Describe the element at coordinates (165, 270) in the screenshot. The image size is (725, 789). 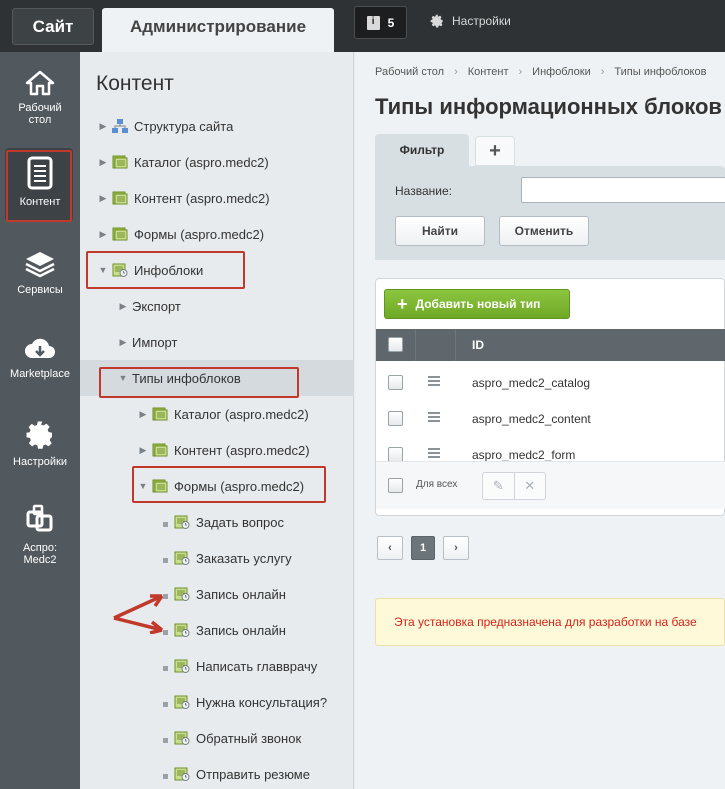
I see `annotation-box-infoblocks` at that location.